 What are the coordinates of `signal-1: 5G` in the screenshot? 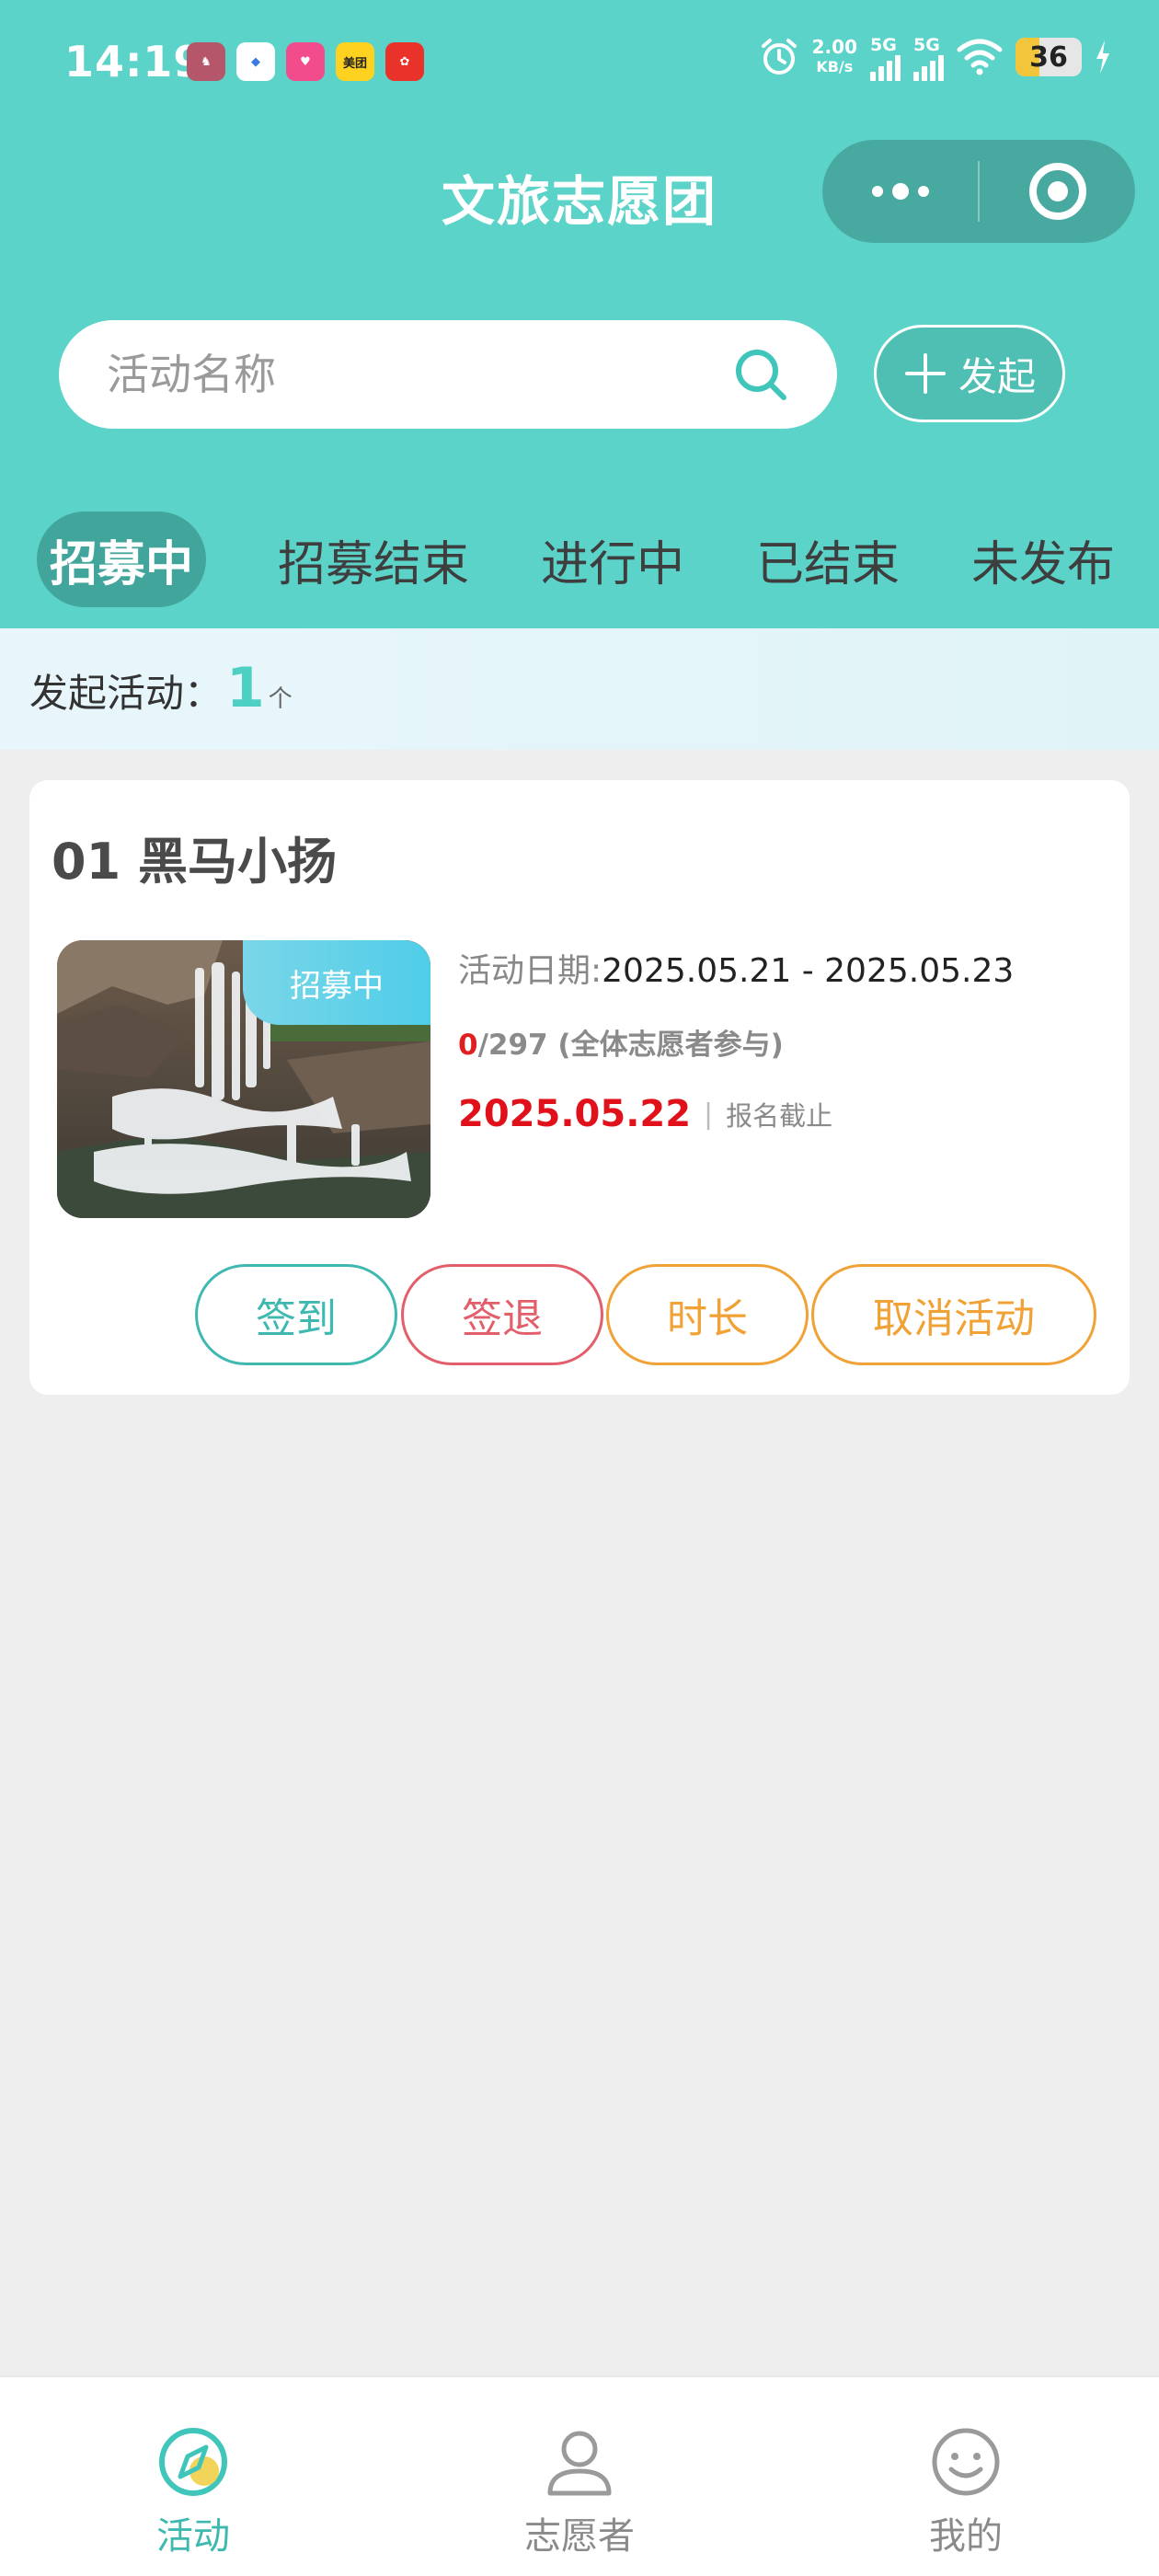 It's located at (885, 57).